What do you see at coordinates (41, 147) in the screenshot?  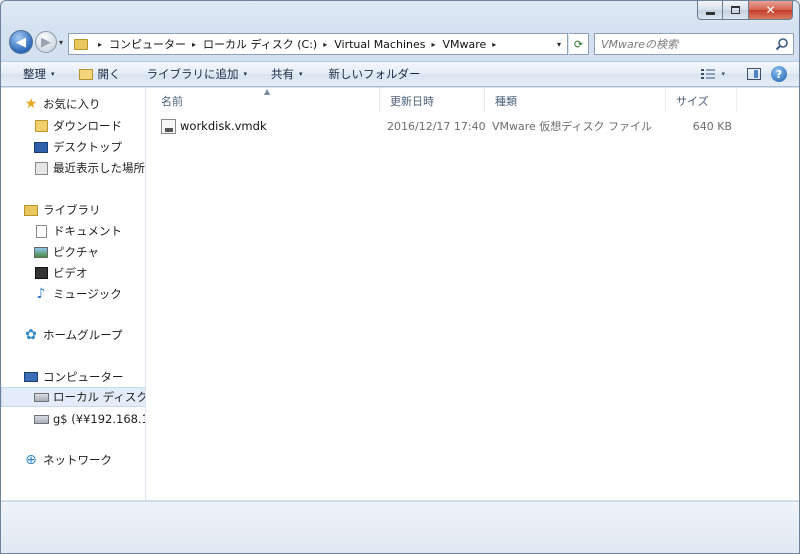 I see `desktop-icon` at bounding box center [41, 147].